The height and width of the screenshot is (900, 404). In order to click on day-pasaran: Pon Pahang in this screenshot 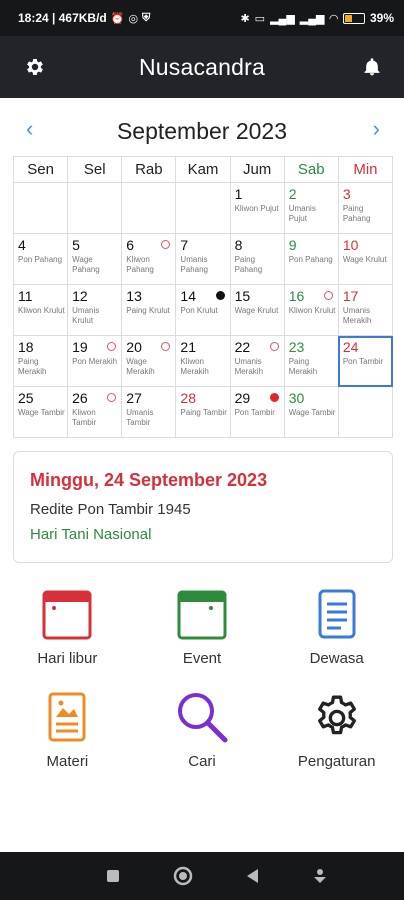, I will do `click(40, 259)`.